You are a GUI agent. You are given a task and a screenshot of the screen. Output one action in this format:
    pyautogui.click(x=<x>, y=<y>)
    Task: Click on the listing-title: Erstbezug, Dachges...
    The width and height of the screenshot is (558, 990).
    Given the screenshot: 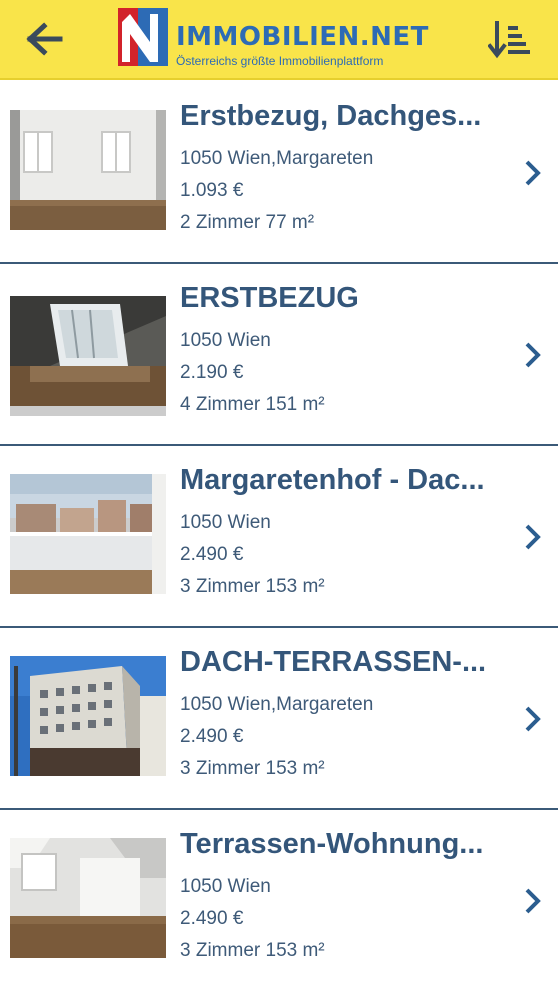 What is the action you would take?
    pyautogui.click(x=331, y=116)
    